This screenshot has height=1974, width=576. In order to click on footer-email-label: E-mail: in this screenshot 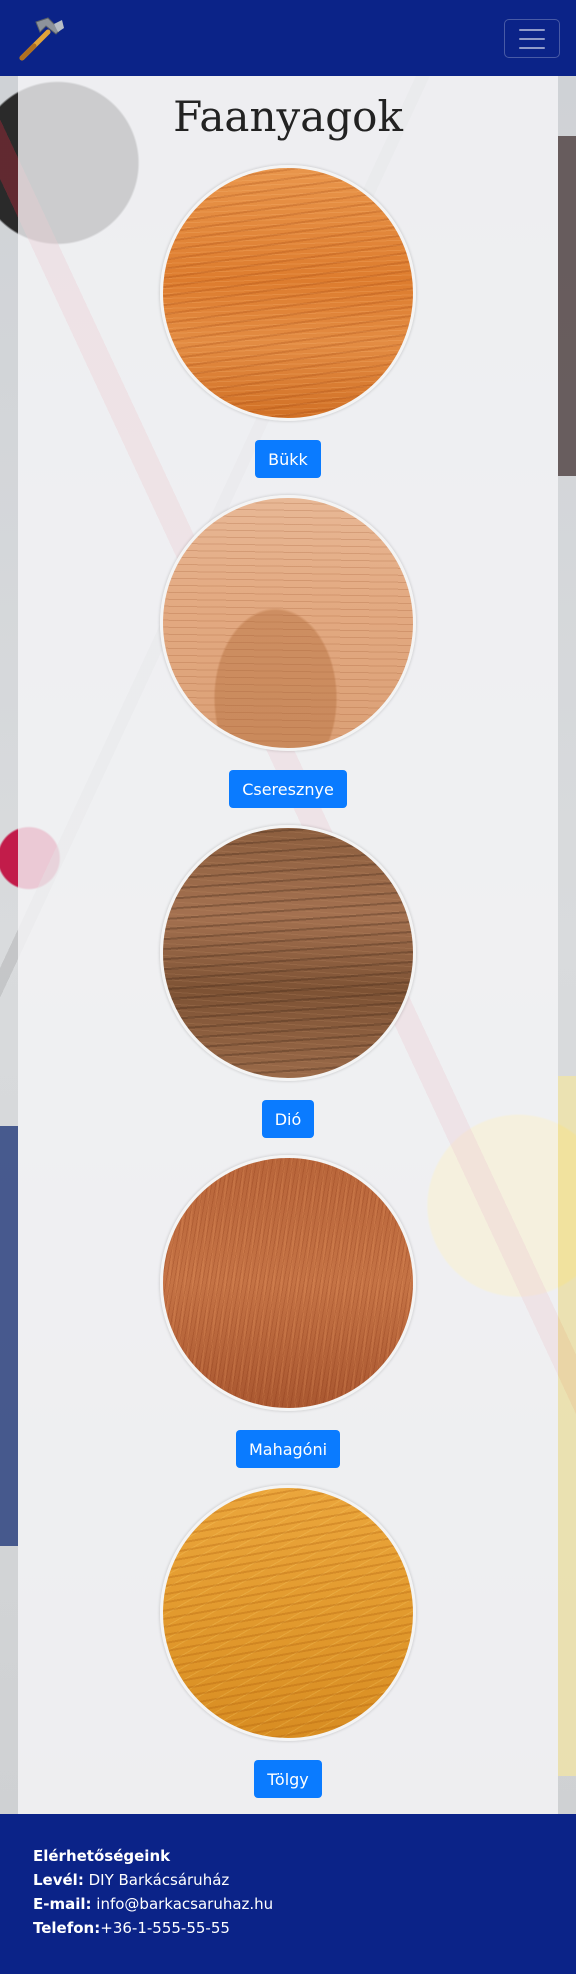, I will do `click(62, 1904)`.